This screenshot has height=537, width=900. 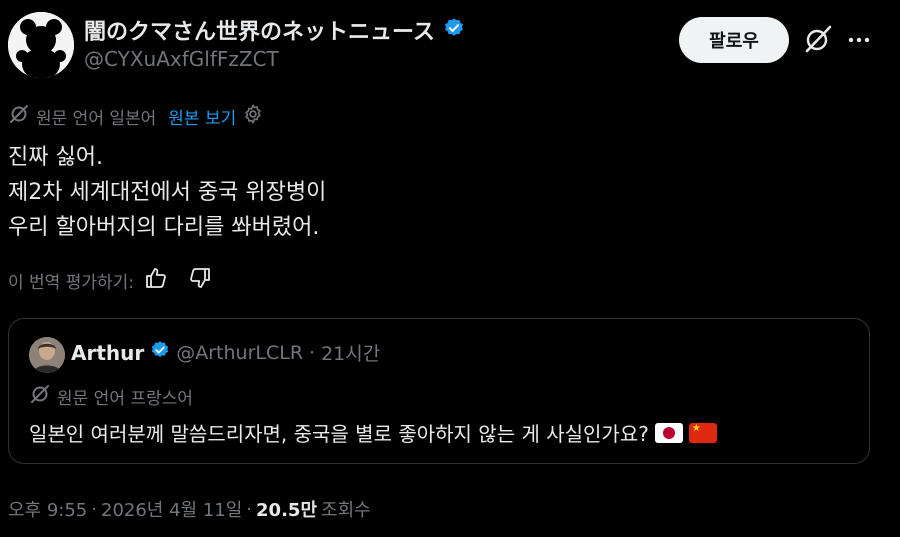 I want to click on translation-source-label: 원문 언어 일본어, so click(x=96, y=119).